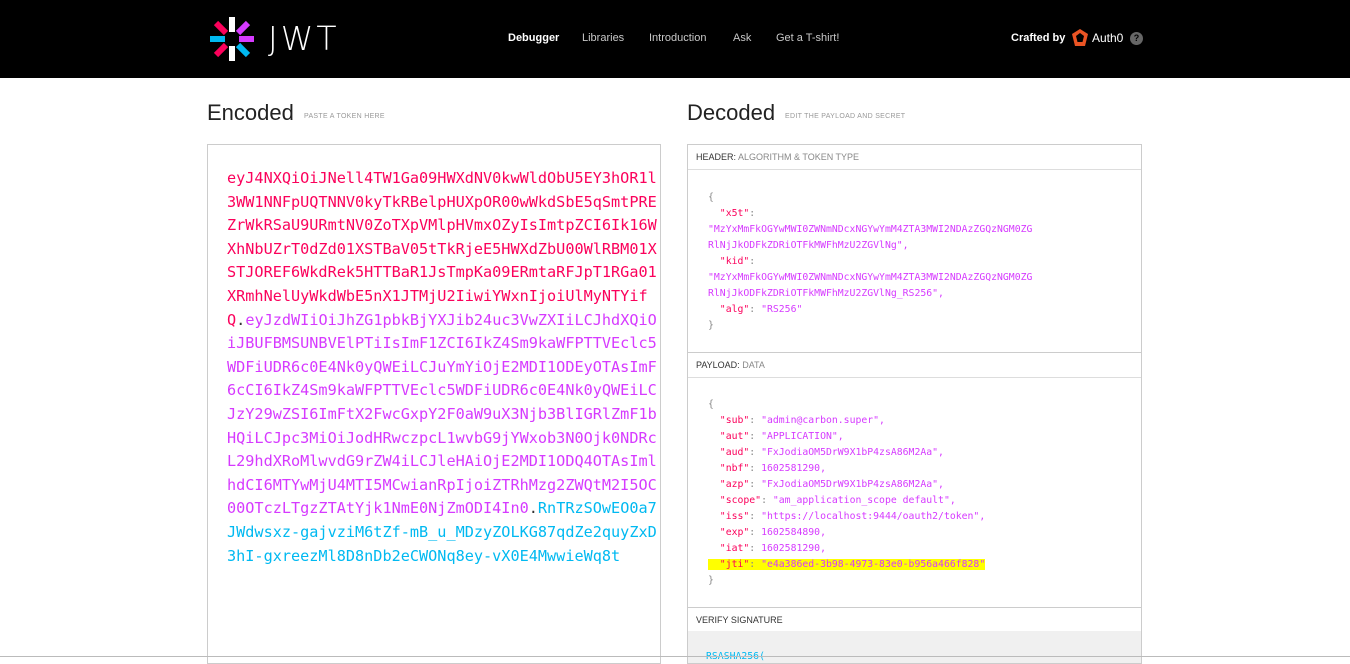 The image size is (1350, 664). What do you see at coordinates (742, 38) in the screenshot?
I see `nav-ask: Ask` at bounding box center [742, 38].